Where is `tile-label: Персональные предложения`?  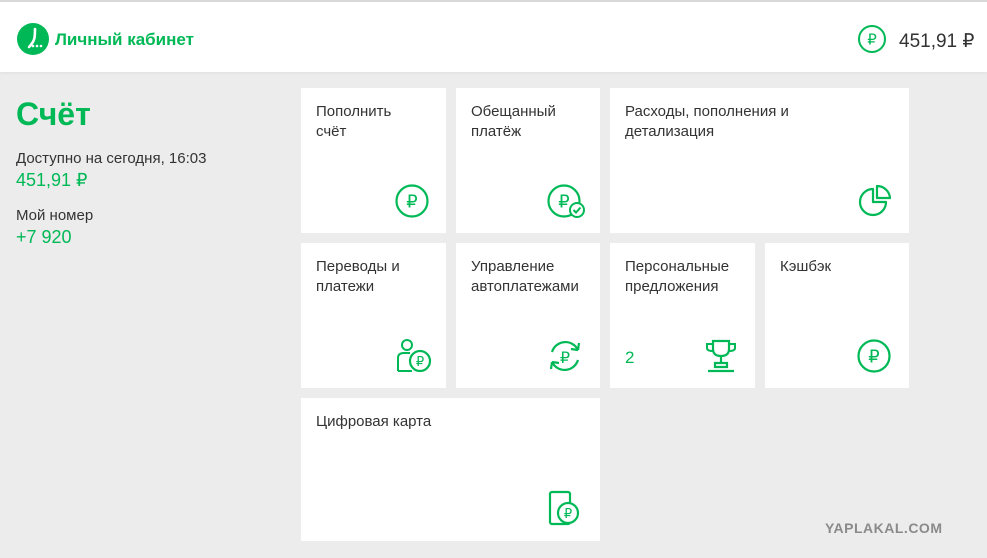
tile-label: Персональные предложения is located at coordinates (677, 276).